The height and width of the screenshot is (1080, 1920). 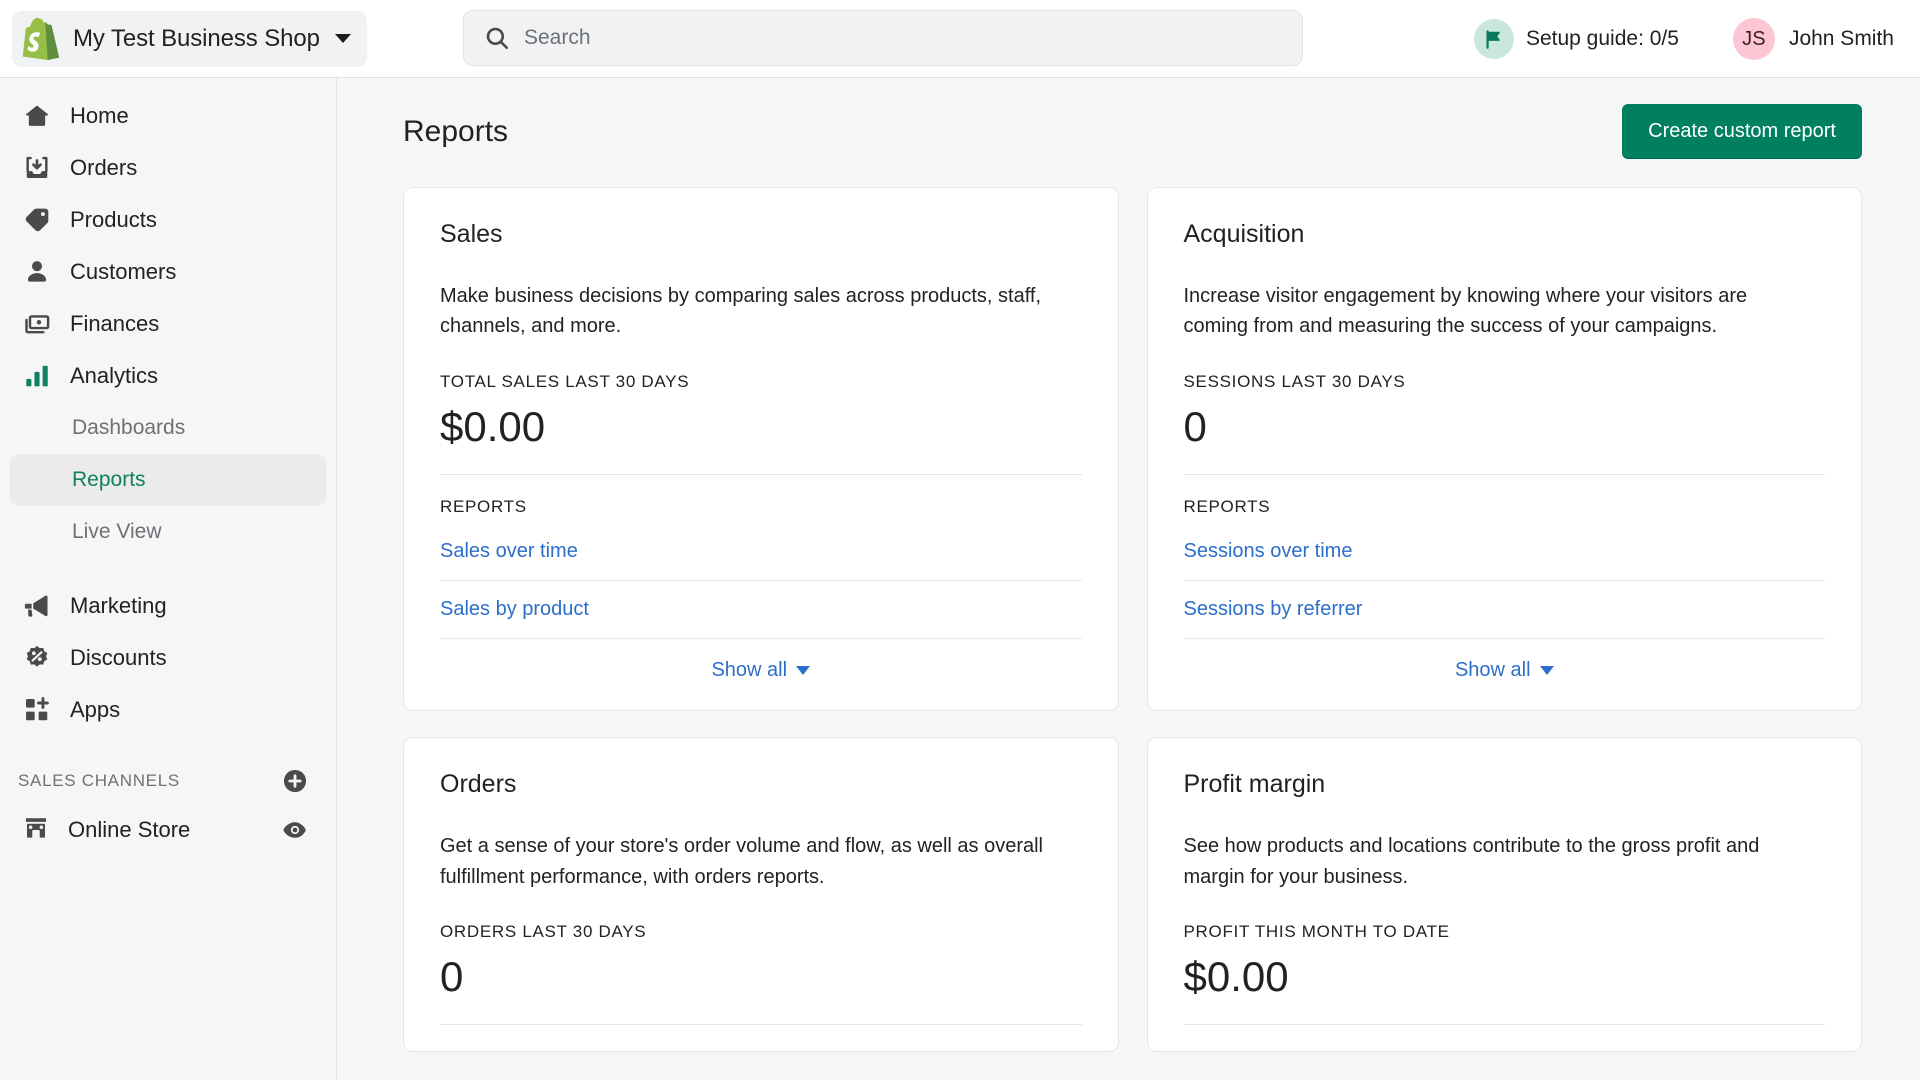 I want to click on sidebar-item-customers: Customers, so click(x=168, y=272).